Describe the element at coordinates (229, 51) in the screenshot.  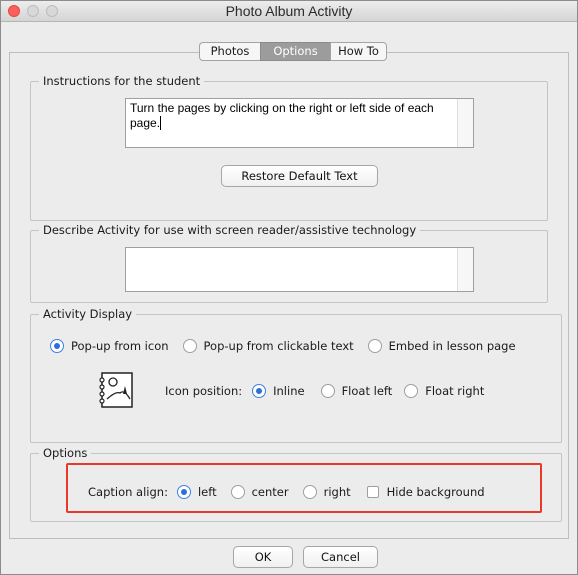
I see `tab-photos: Photos` at that location.